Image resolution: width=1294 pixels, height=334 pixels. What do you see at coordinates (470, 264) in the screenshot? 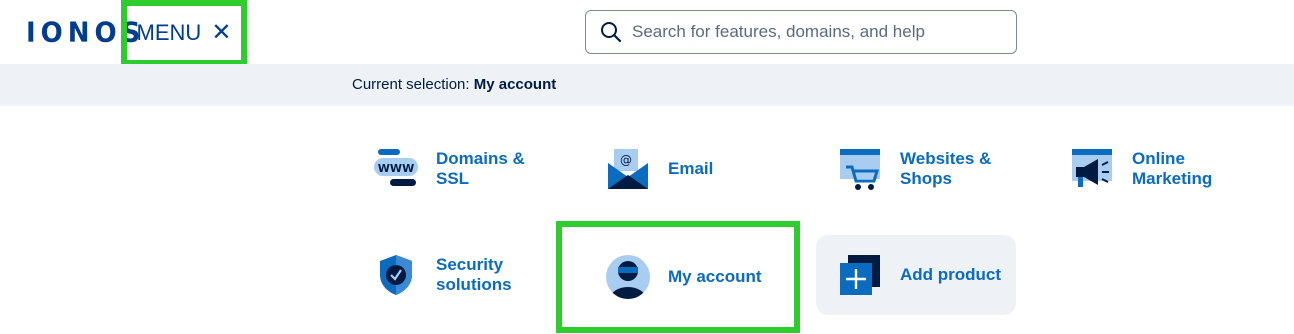
I see `tile-label-line1: Security` at bounding box center [470, 264].